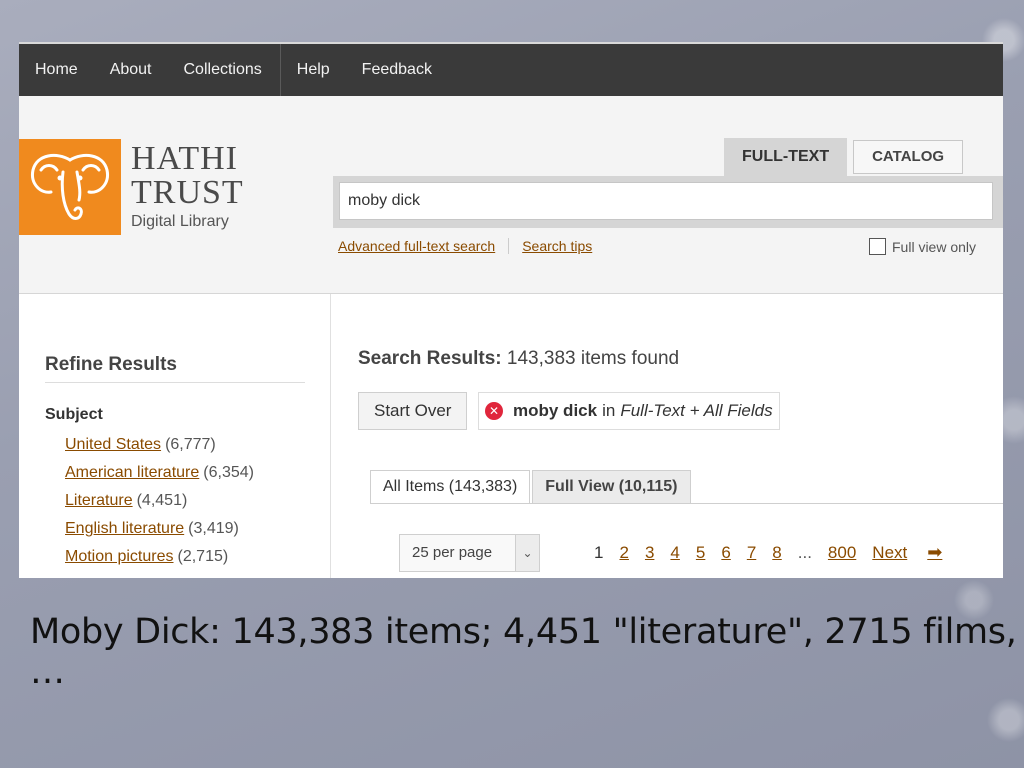 This screenshot has height=768, width=1024. I want to click on nav-help: Help, so click(313, 70).